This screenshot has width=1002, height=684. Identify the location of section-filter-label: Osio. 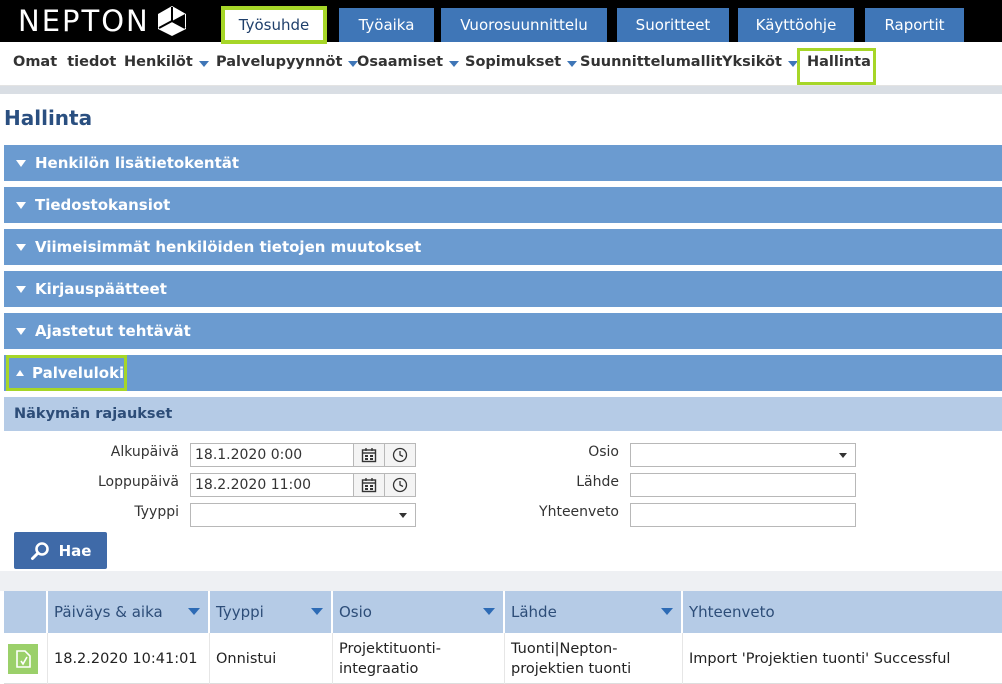
(603, 452).